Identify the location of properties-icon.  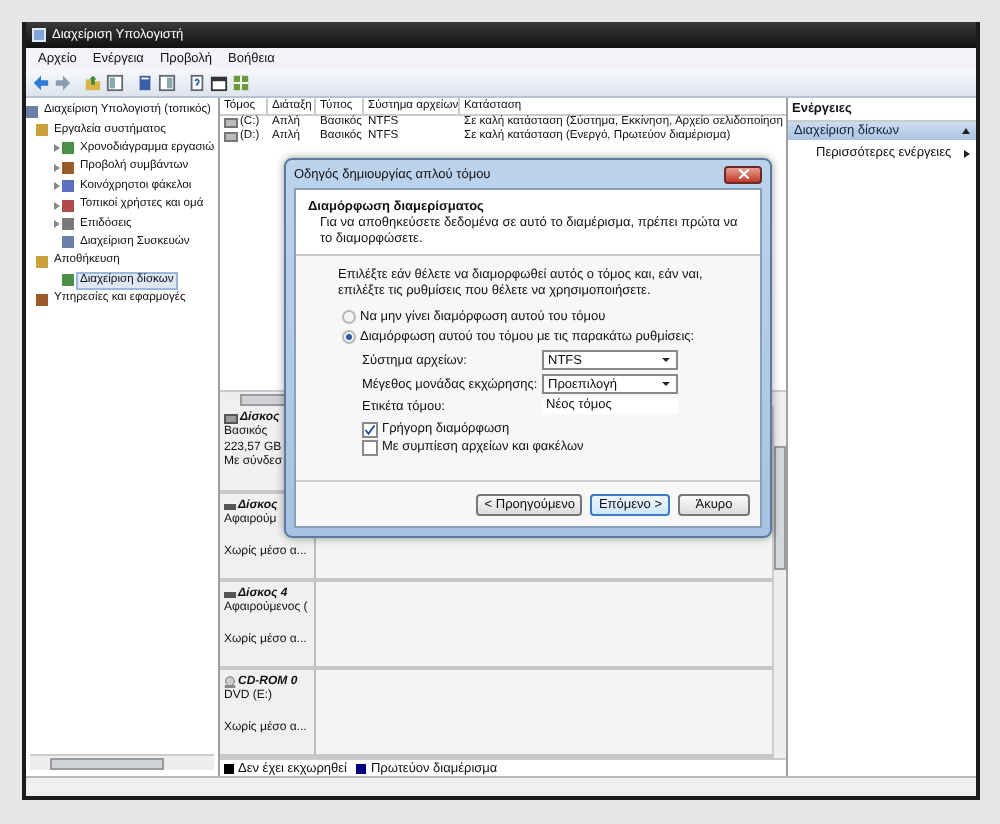
(145, 83).